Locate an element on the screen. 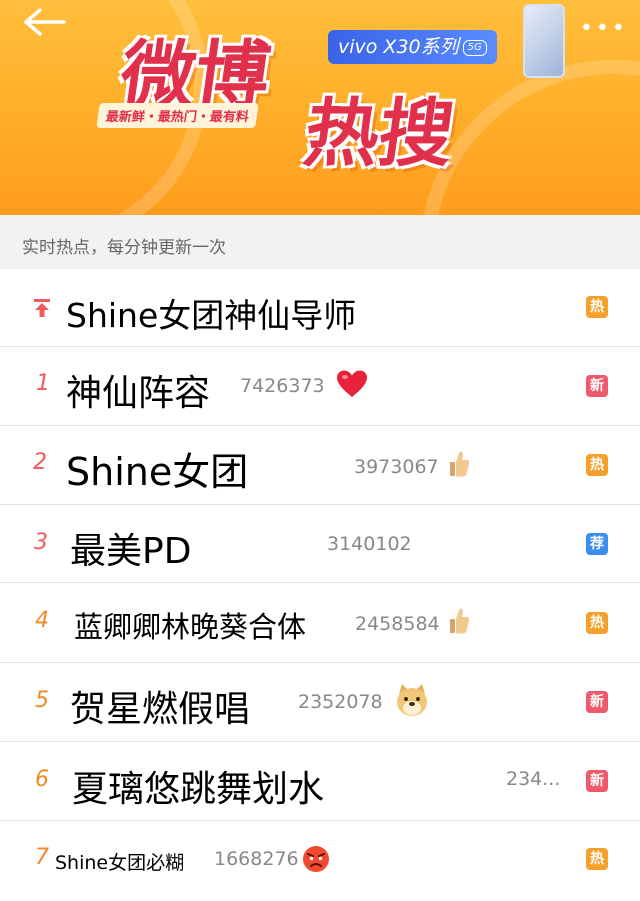  item-keyword: 神仙阵容 is located at coordinates (138, 393).